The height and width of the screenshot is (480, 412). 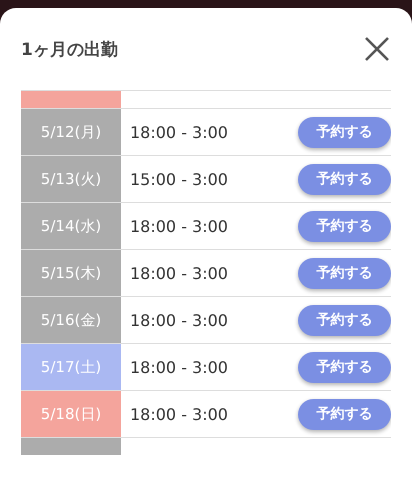 I want to click on date-cell: 5/12(月), so click(x=71, y=132).